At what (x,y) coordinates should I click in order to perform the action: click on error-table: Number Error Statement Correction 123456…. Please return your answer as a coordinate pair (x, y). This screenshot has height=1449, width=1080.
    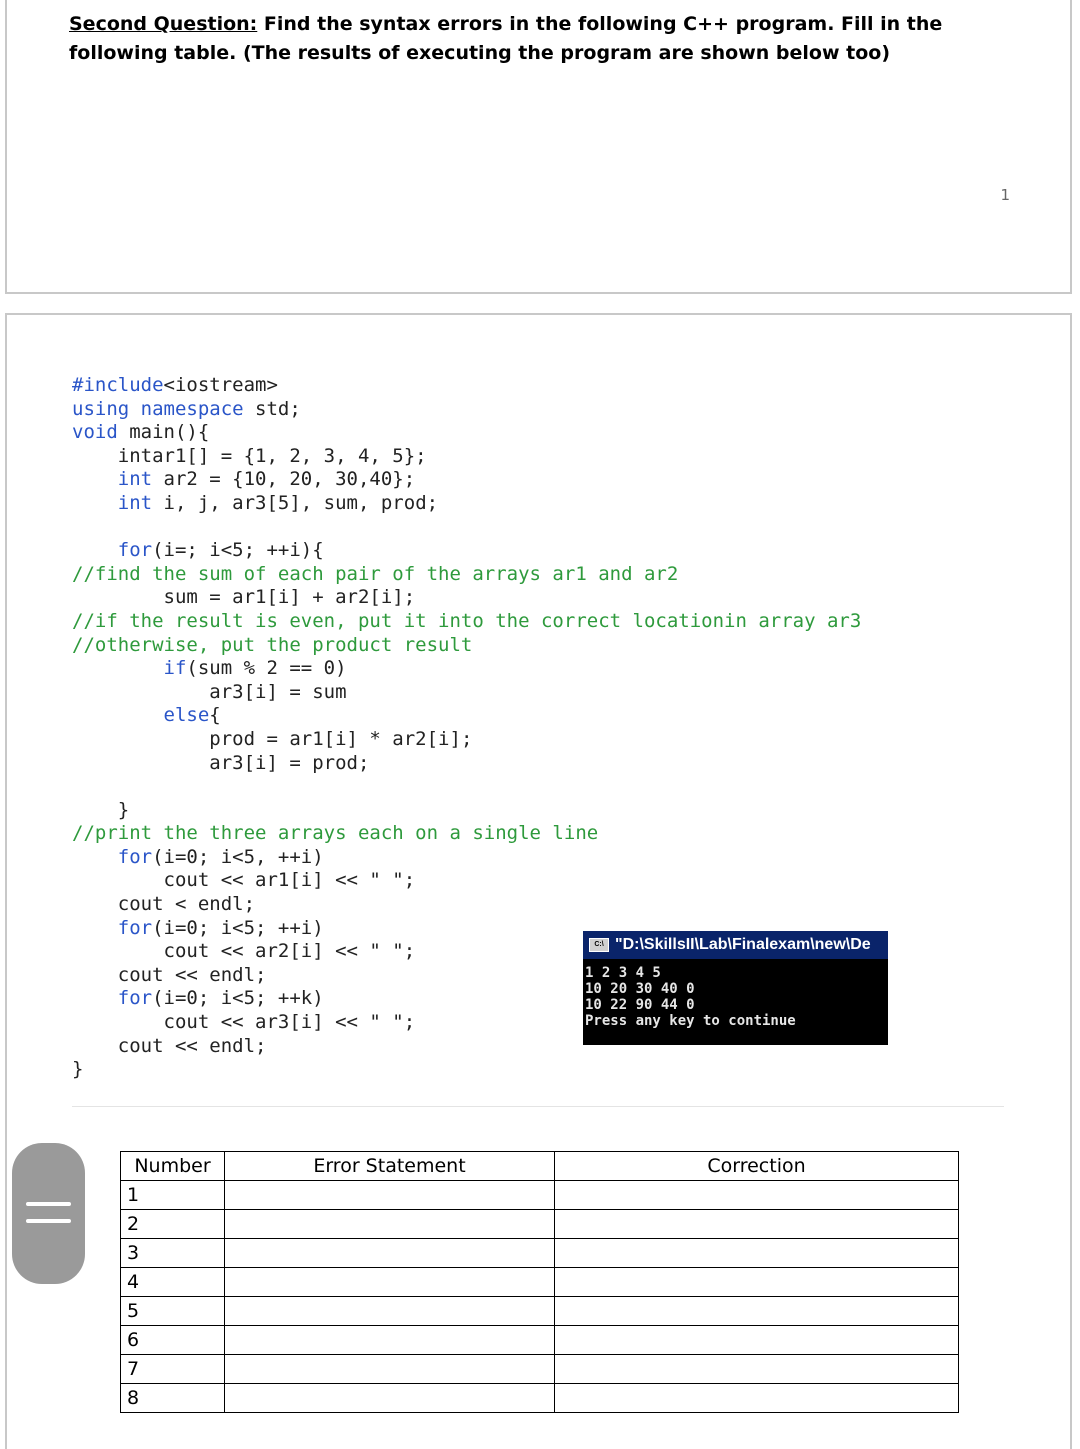
    Looking at the image, I should click on (539, 1282).